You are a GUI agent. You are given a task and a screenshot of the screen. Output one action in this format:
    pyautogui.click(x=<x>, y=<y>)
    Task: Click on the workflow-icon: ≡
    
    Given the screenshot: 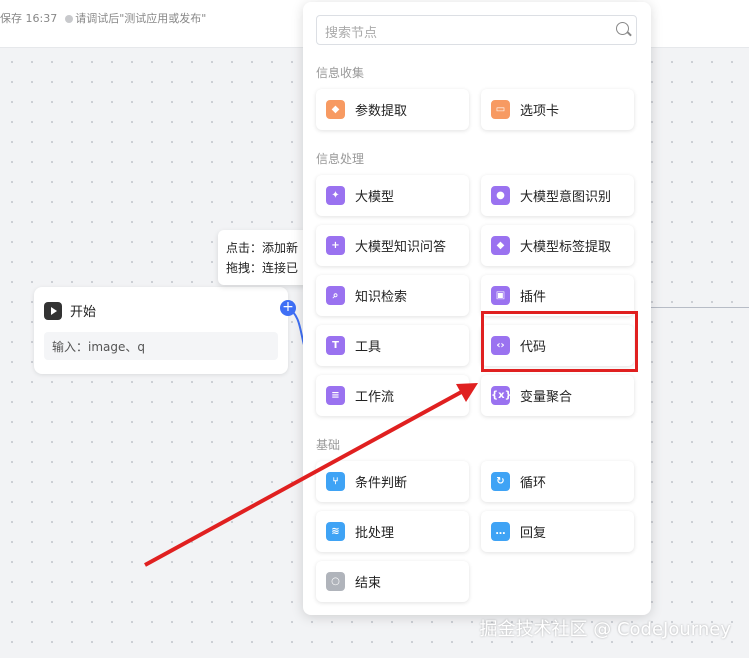 What is the action you would take?
    pyautogui.click(x=335, y=395)
    